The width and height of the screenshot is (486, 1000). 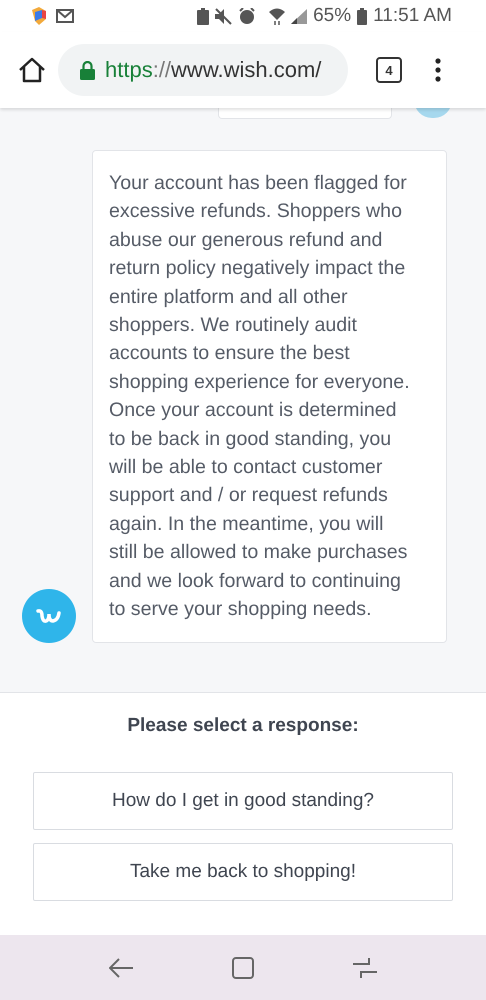 What do you see at coordinates (32, 70) in the screenshot?
I see `home-icon` at bounding box center [32, 70].